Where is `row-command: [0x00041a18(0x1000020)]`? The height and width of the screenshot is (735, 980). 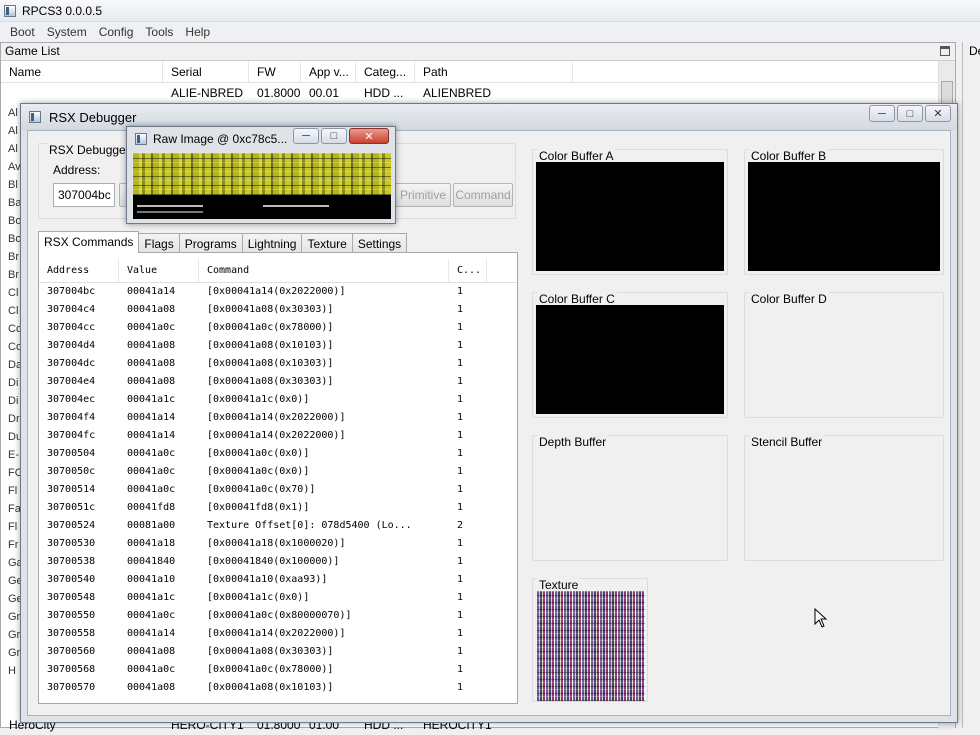 row-command: [0x00041a18(0x1000020)] is located at coordinates (276, 543).